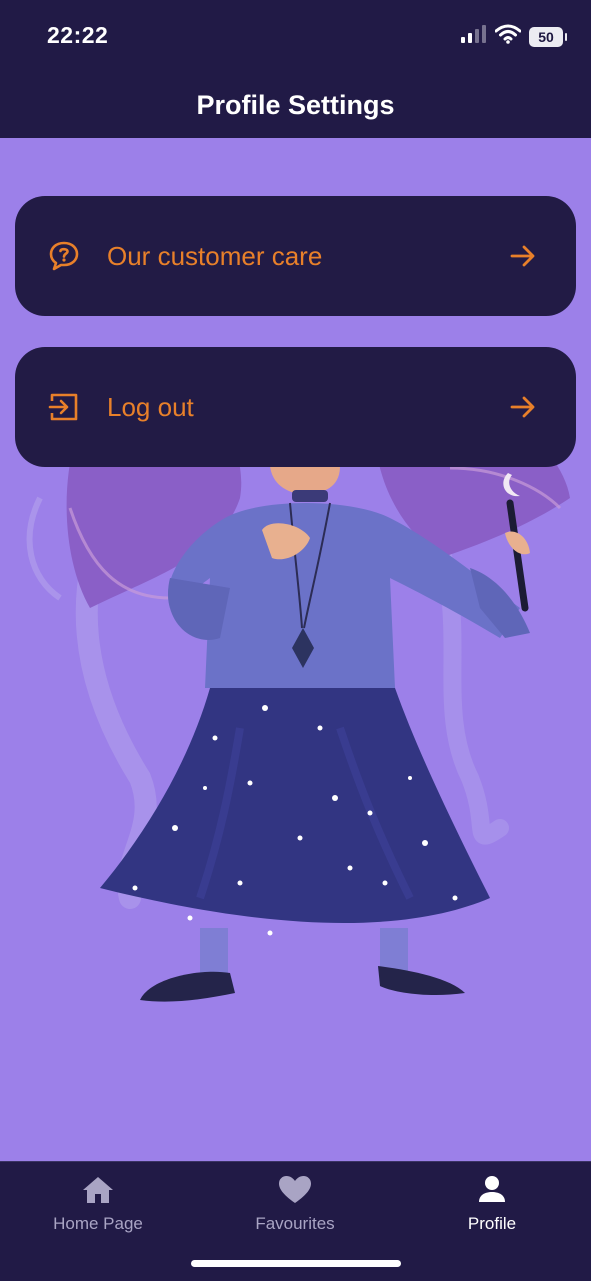 This screenshot has height=1281, width=591. I want to click on nav-profile: Profile, so click(492, 1207).